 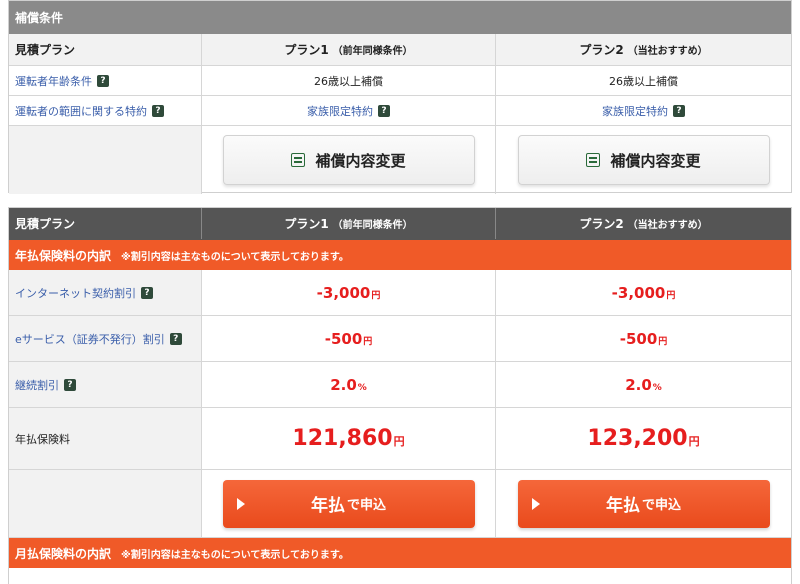 What do you see at coordinates (643, 80) in the screenshot?
I see `driver-age-plan2: 26歳以上補償` at bounding box center [643, 80].